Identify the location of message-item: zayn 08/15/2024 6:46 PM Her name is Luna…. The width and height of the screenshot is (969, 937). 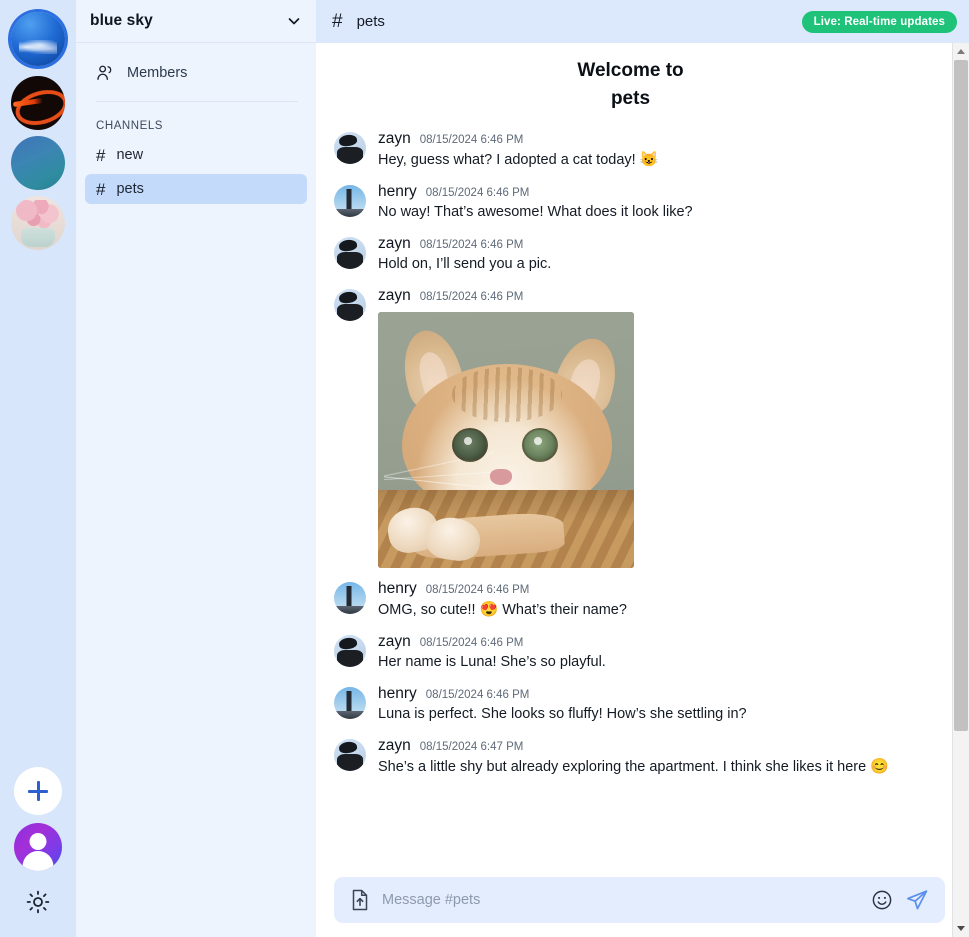
(630, 653).